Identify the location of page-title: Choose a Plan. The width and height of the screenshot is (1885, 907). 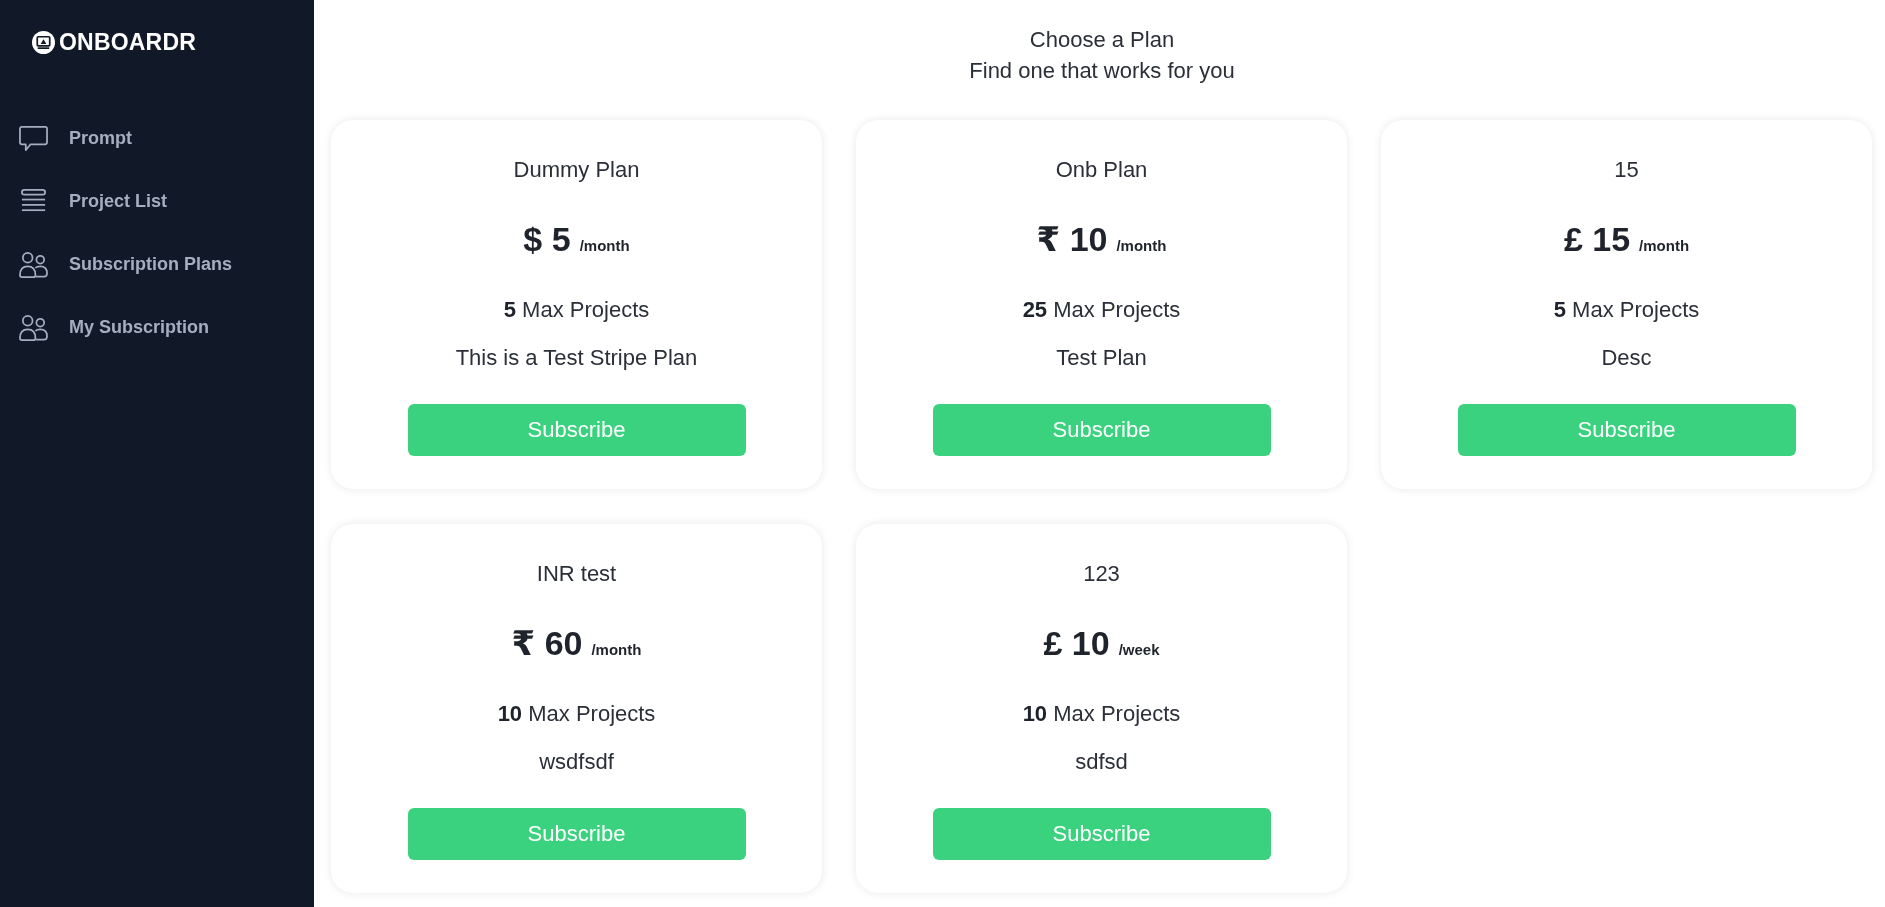
(1102, 40).